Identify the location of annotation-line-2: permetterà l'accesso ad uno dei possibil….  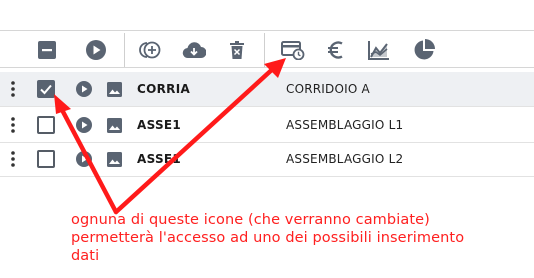
(268, 238).